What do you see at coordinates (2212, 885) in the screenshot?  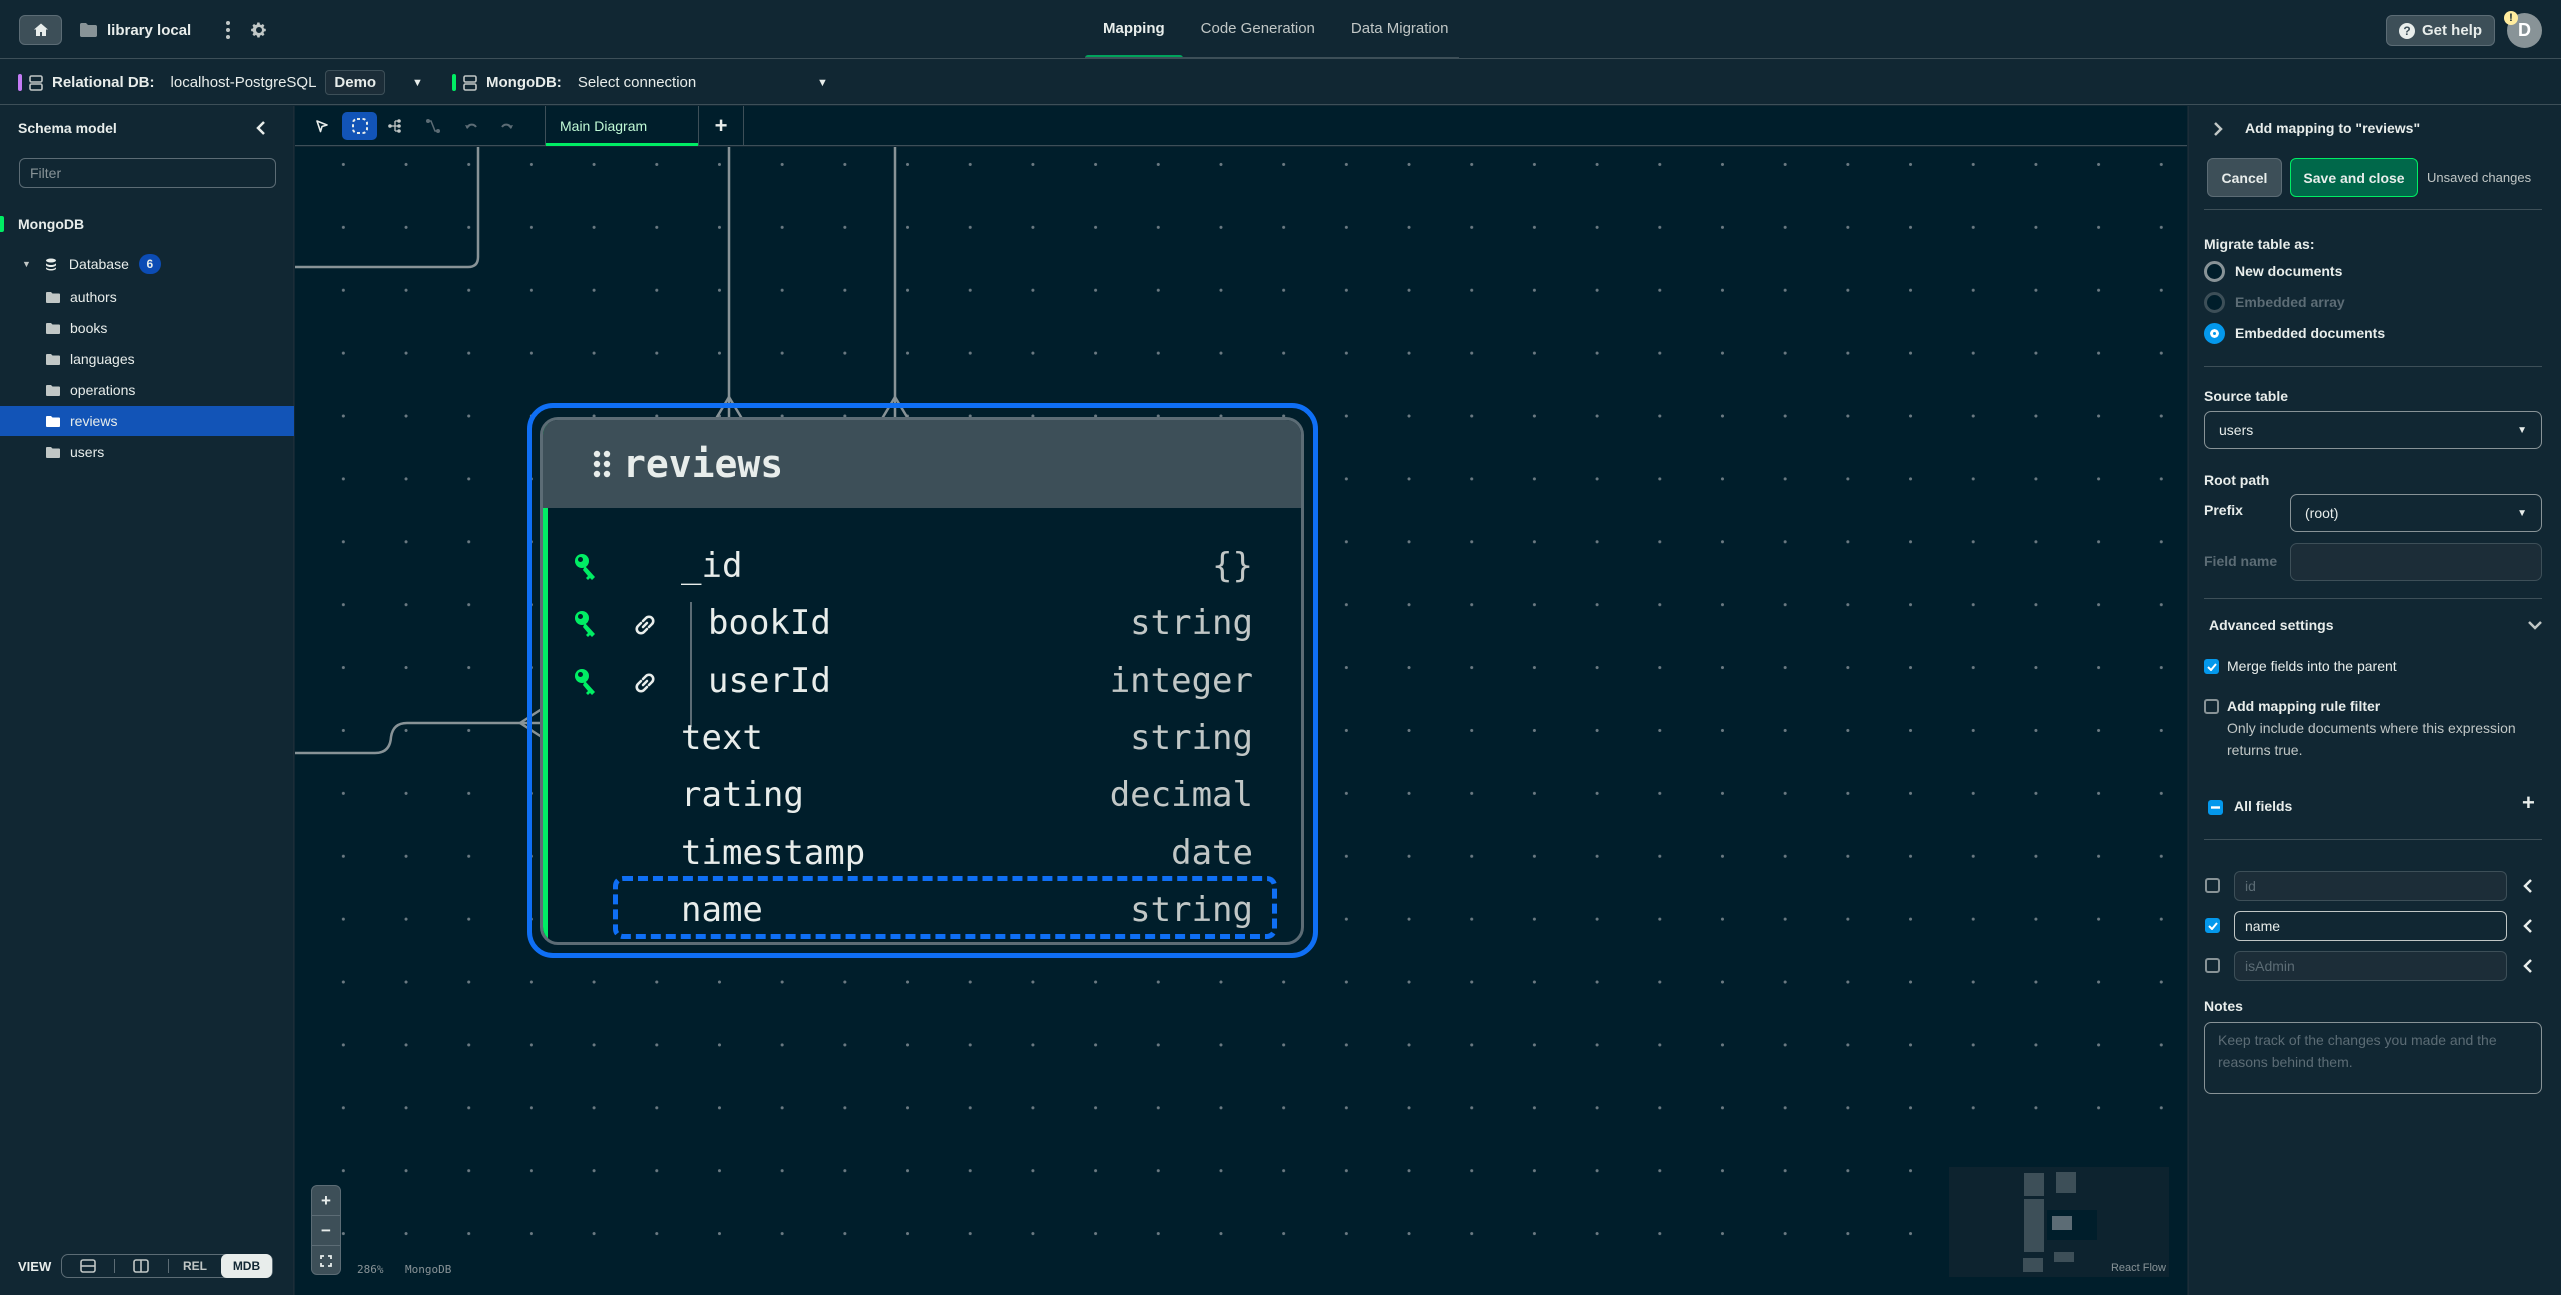 I see `field-checkbox-id` at bounding box center [2212, 885].